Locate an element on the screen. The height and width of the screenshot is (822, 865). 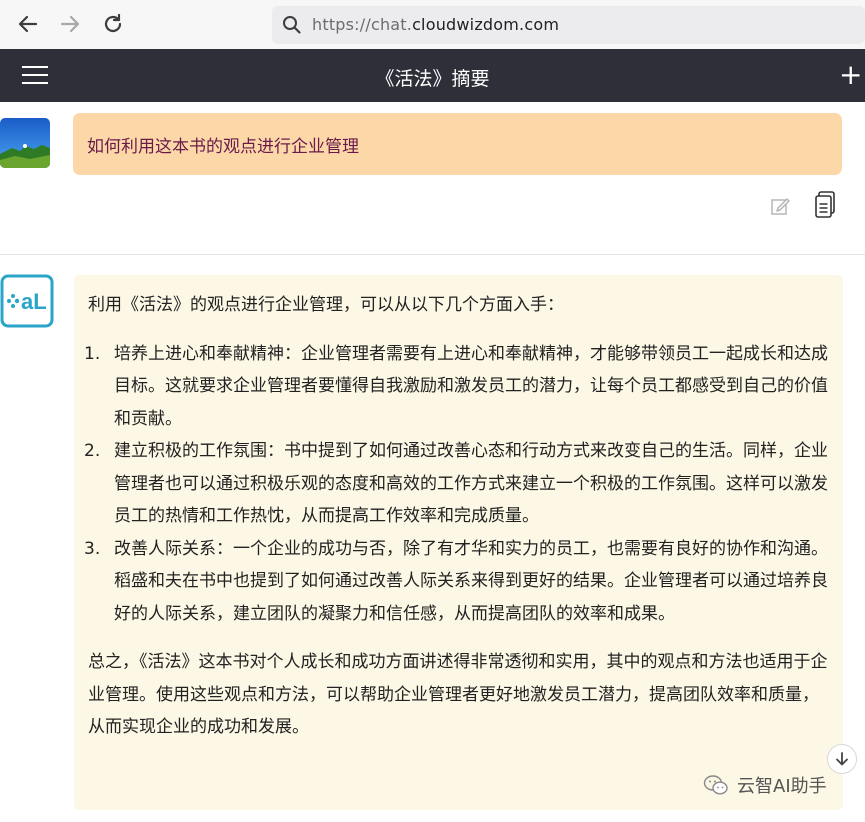
ai-avatar: aL is located at coordinates (27, 301).